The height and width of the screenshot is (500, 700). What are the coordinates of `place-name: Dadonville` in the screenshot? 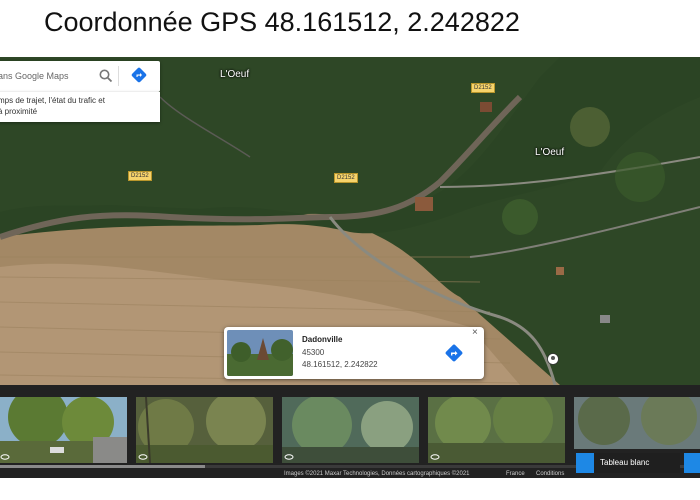 It's located at (322, 339).